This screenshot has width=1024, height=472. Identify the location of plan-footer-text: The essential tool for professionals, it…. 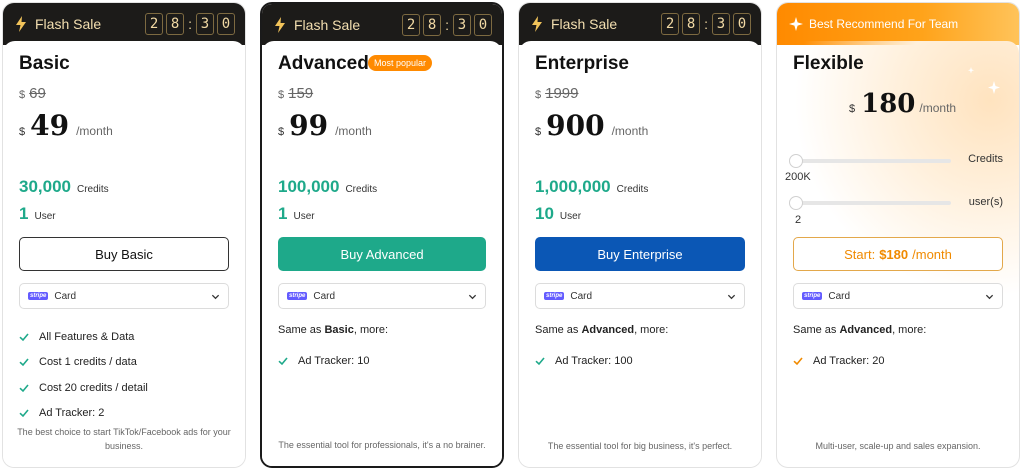
(382, 445).